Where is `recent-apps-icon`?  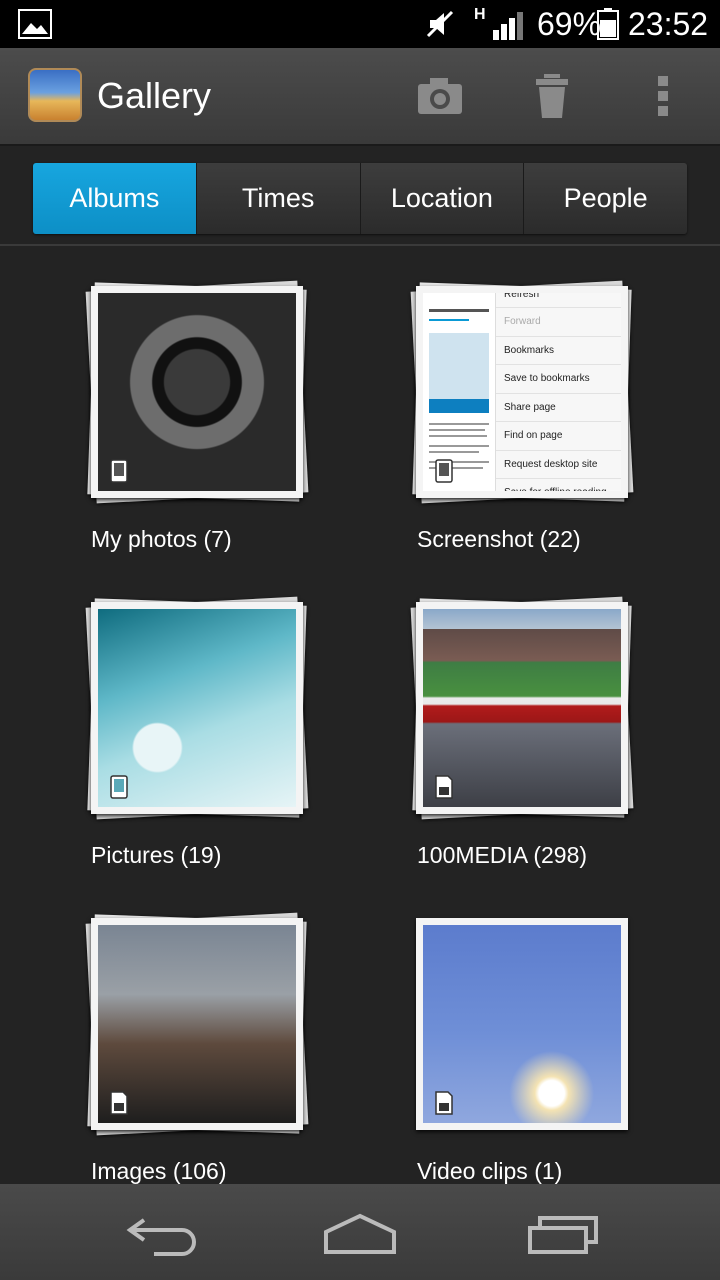
recent-apps-icon is located at coordinates (564, 1234).